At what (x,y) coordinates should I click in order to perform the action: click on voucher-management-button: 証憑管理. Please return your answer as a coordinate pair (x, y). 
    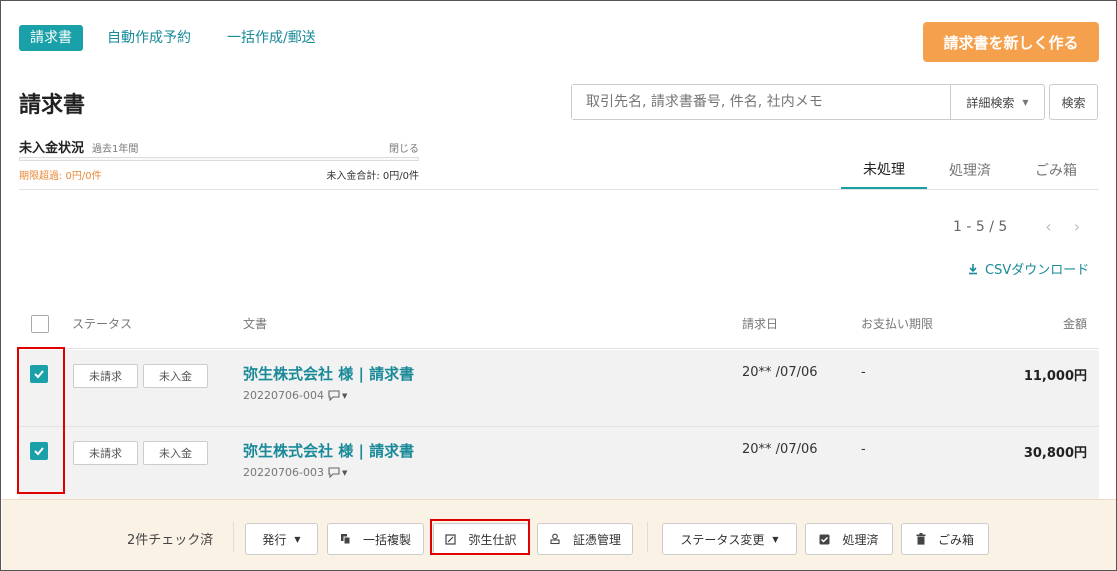
    Looking at the image, I should click on (585, 539).